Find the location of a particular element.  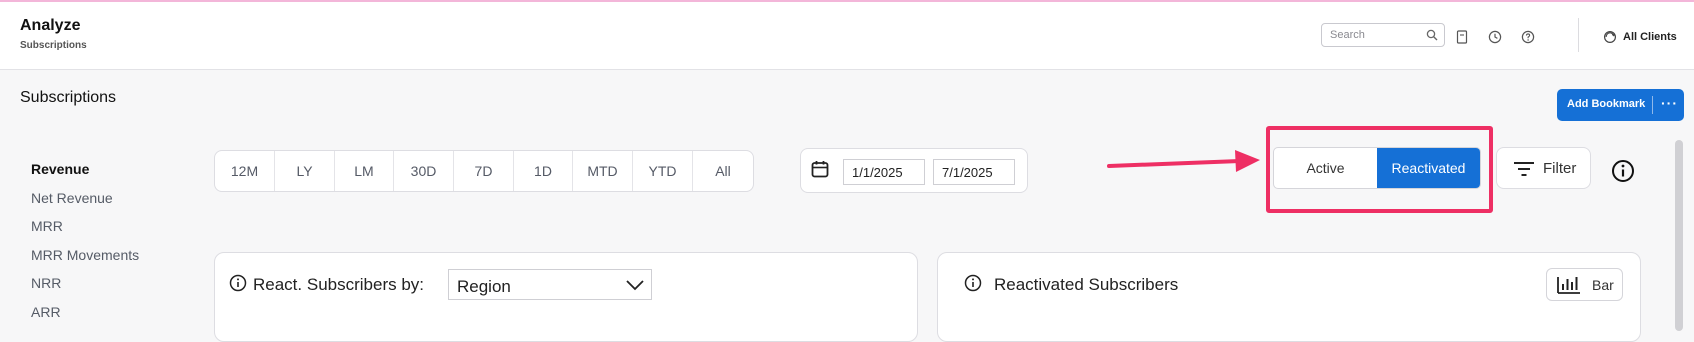

calendar-icon is located at coordinates (820, 169).